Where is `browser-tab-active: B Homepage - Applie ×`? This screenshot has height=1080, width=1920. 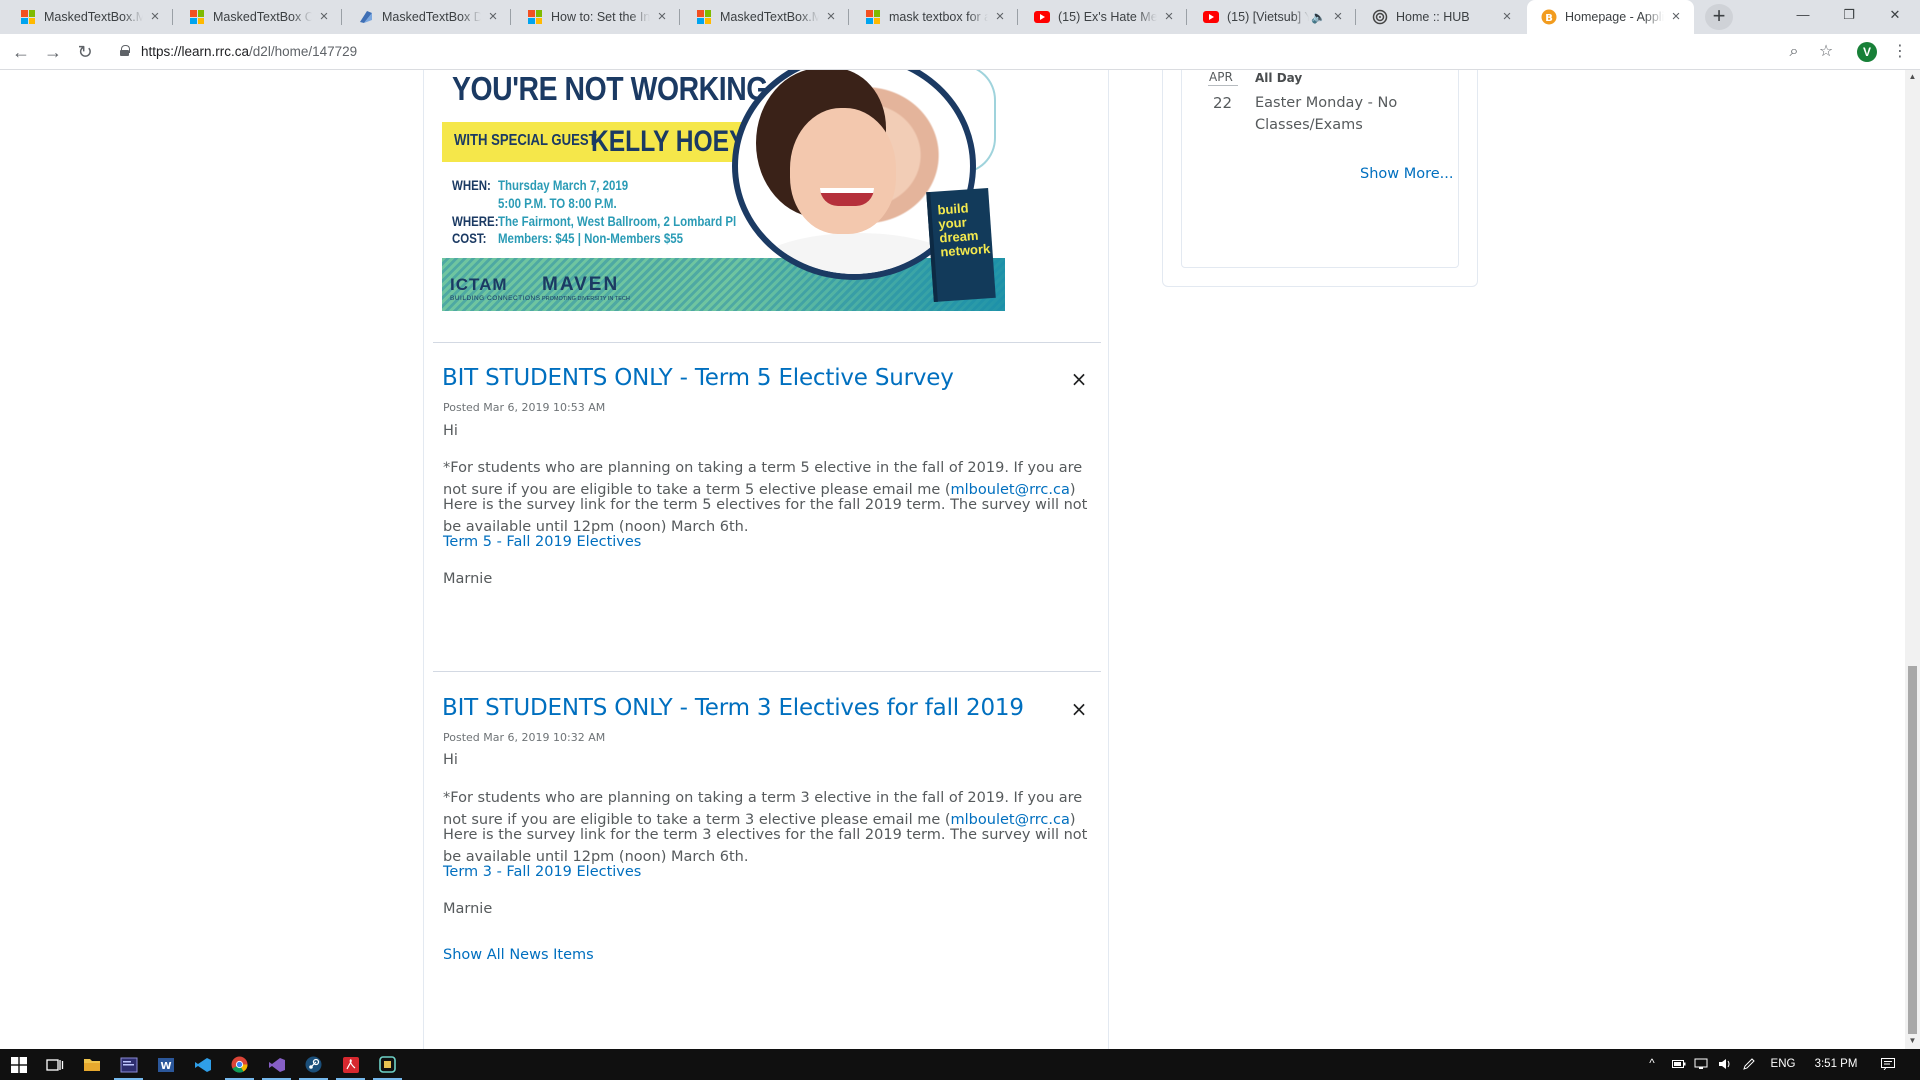 browser-tab-active: B Homepage - Applie × is located at coordinates (1610, 17).